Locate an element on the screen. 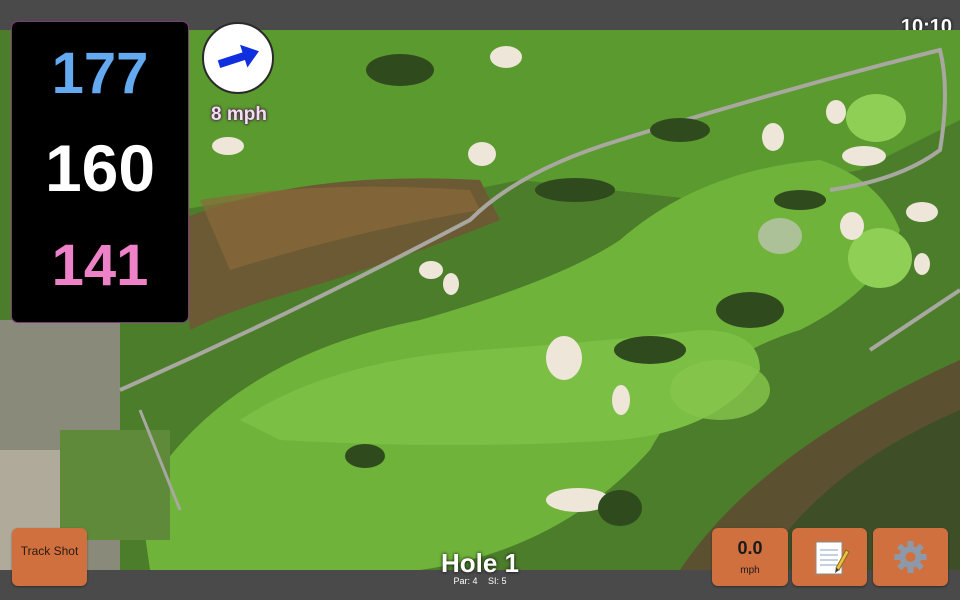 The width and height of the screenshot is (960, 600). speed-button: 0.0 mph is located at coordinates (750, 557).